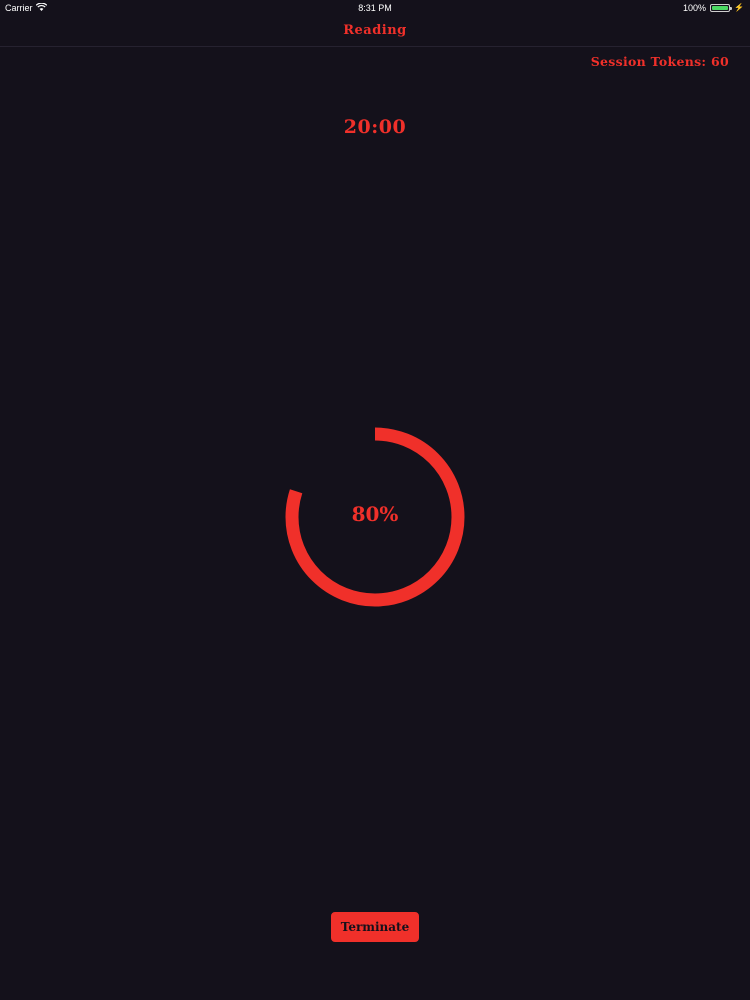 This screenshot has height=1000, width=750. I want to click on status-bar: Carrier 8:31 PM 100% ⚡, so click(375, 8).